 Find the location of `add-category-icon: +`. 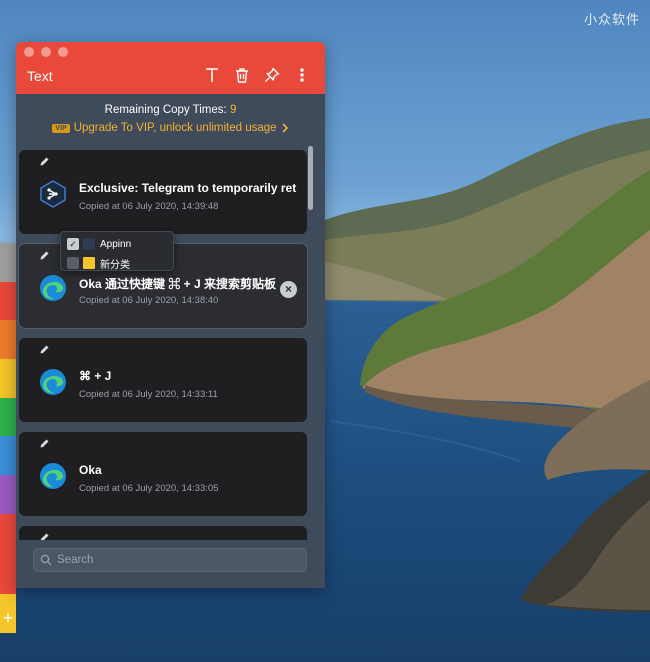

add-category-icon: + is located at coordinates (8, 618).